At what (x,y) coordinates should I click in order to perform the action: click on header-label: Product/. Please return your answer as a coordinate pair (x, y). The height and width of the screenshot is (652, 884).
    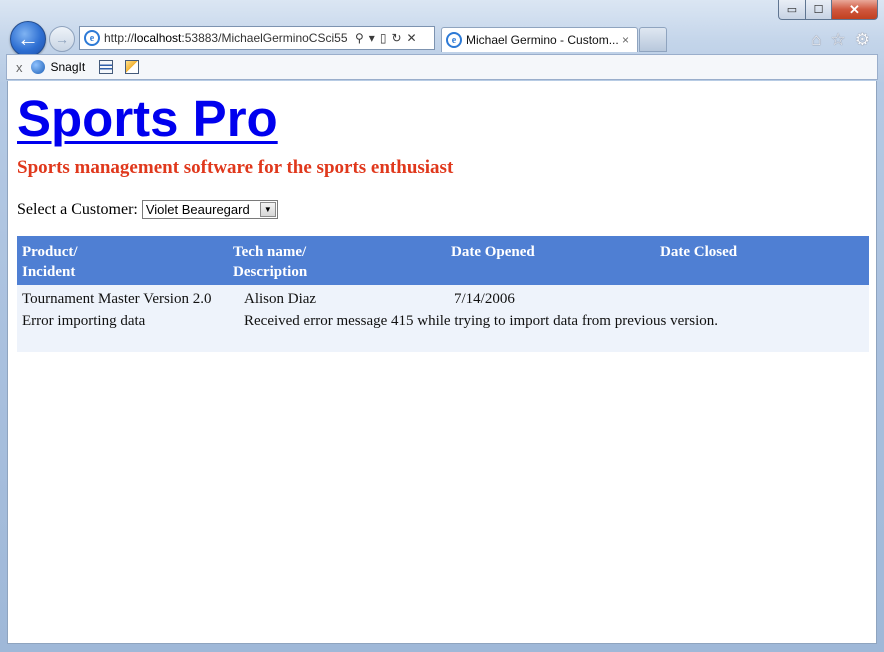
    Looking at the image, I should click on (50, 252).